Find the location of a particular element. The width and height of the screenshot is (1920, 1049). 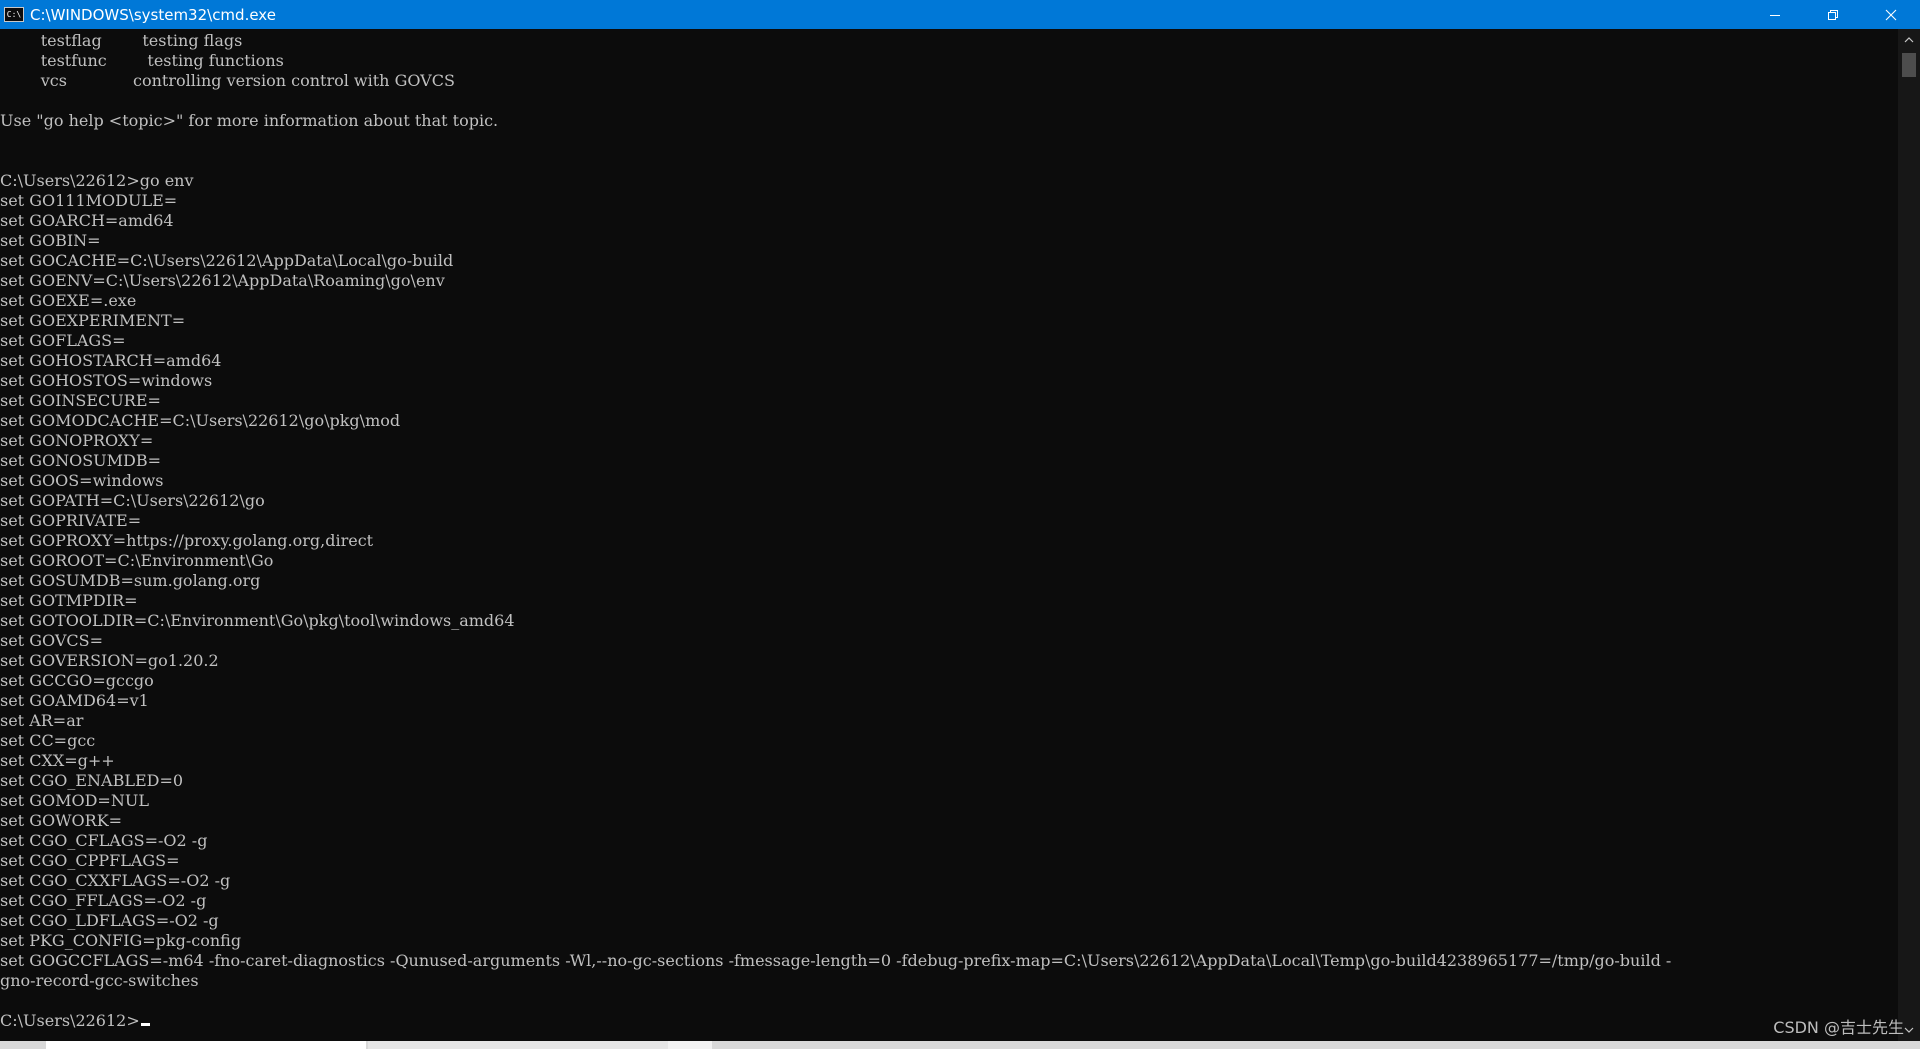

minimize-button is located at coordinates (1775, 14).